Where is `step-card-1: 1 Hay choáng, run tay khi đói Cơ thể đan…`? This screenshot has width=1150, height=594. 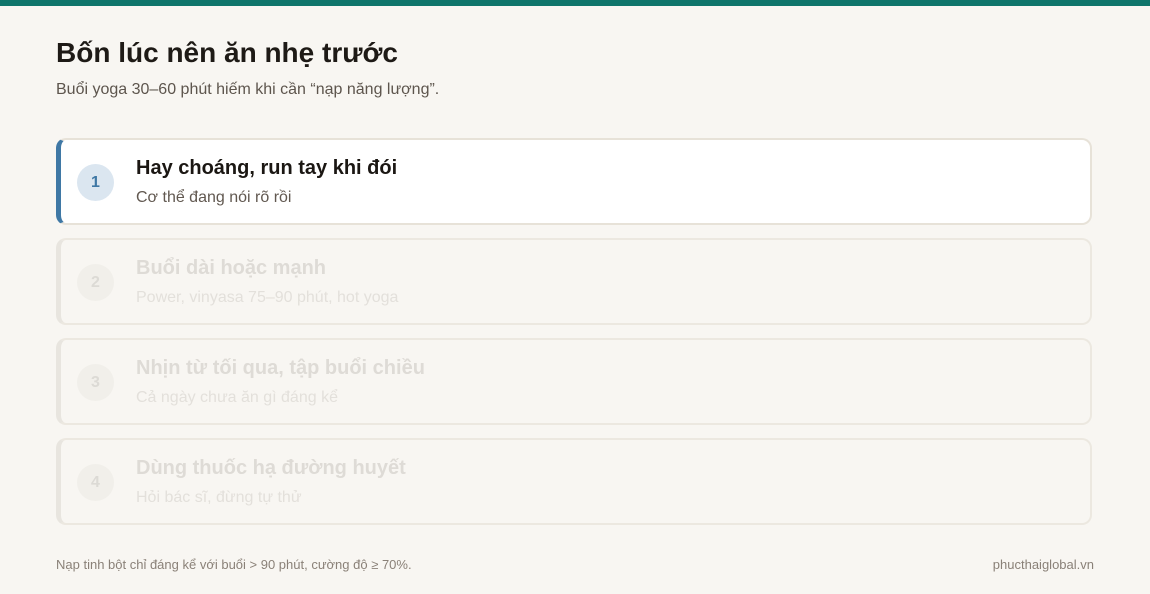
step-card-1: 1 Hay choáng, run tay khi đói Cơ thể đan… is located at coordinates (574, 181).